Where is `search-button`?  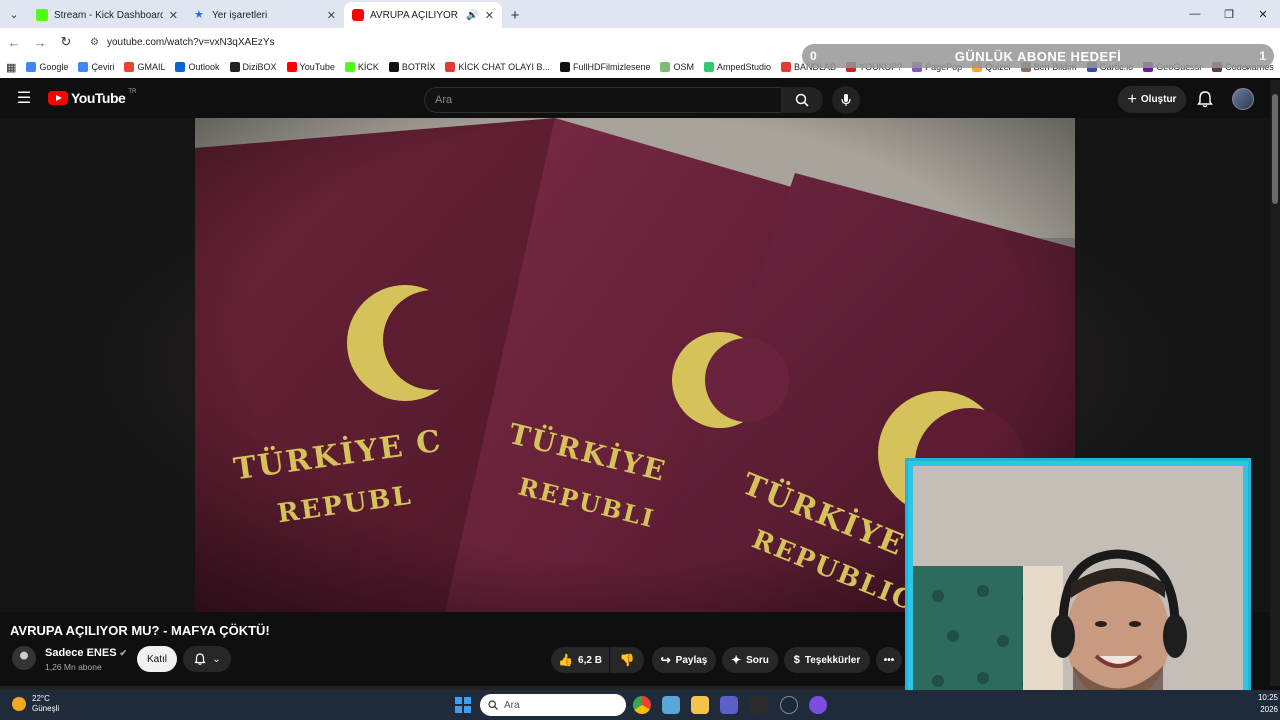 search-button is located at coordinates (802, 100).